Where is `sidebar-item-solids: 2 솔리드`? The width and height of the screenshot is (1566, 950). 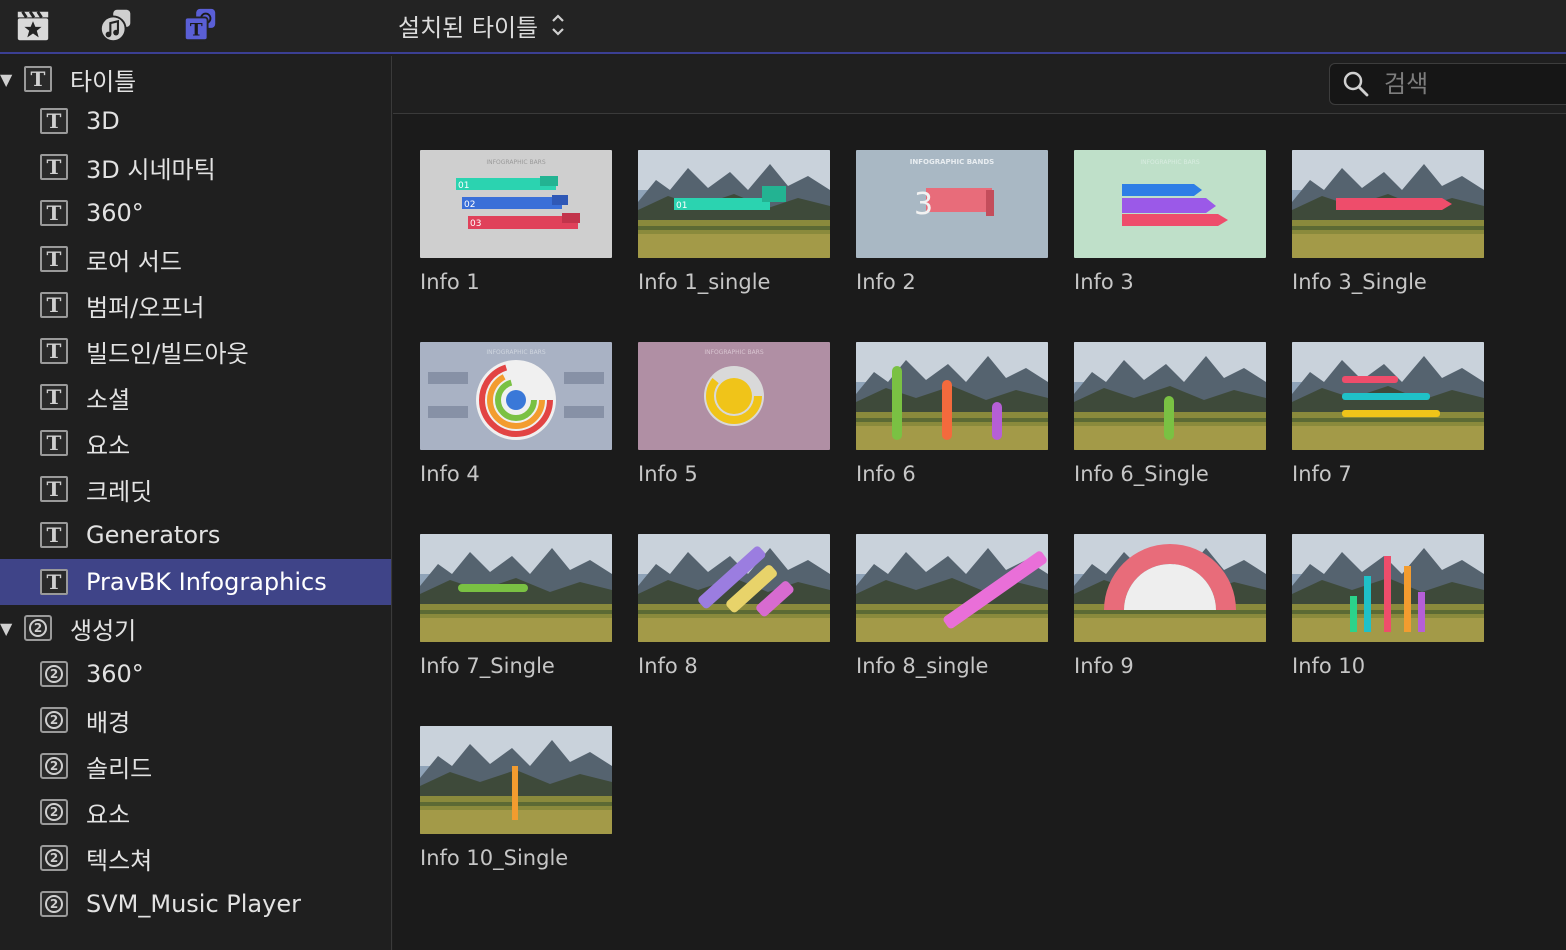 sidebar-item-solids: 2 솔리드 is located at coordinates (195, 766).